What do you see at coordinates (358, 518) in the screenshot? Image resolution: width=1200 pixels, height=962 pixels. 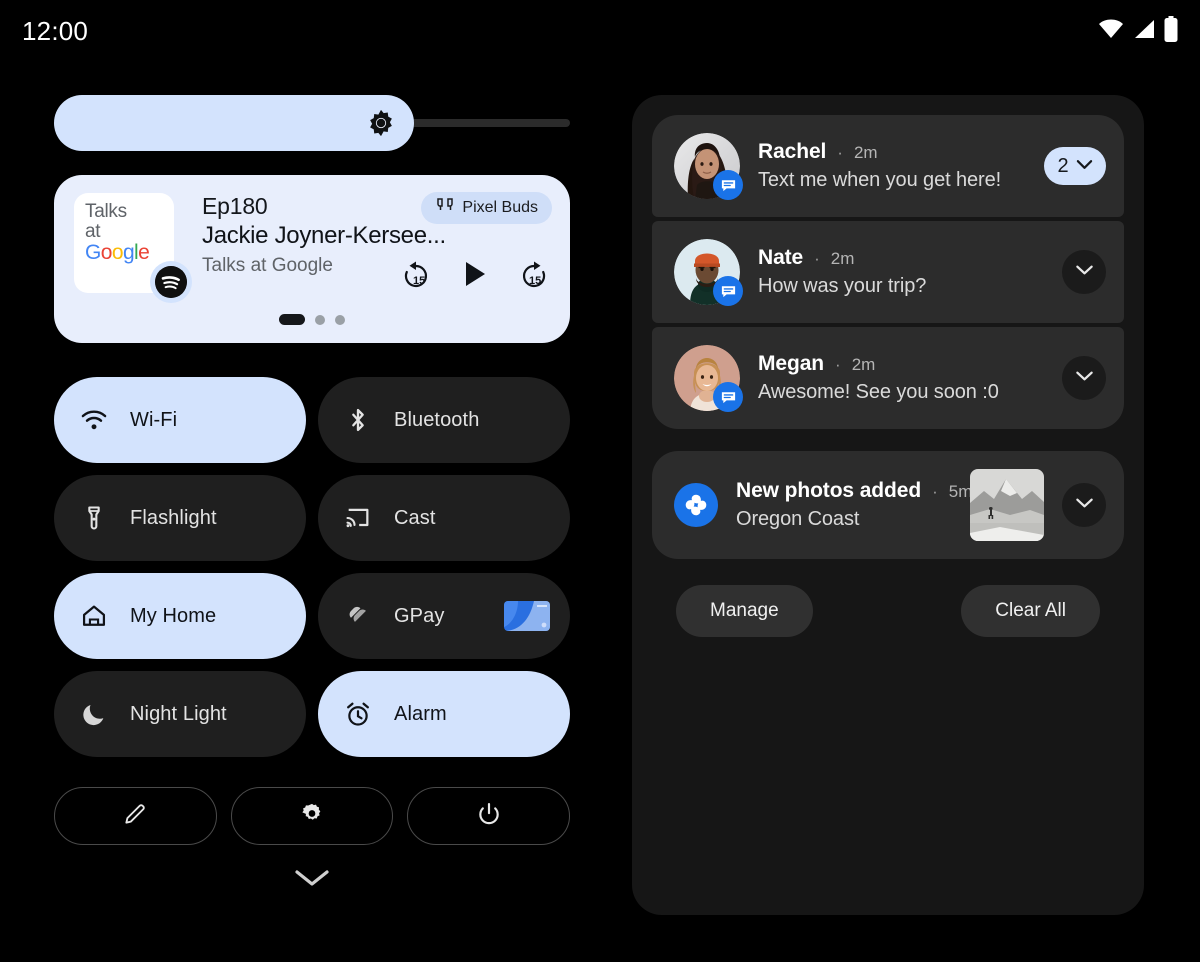 I see `cast-icon` at bounding box center [358, 518].